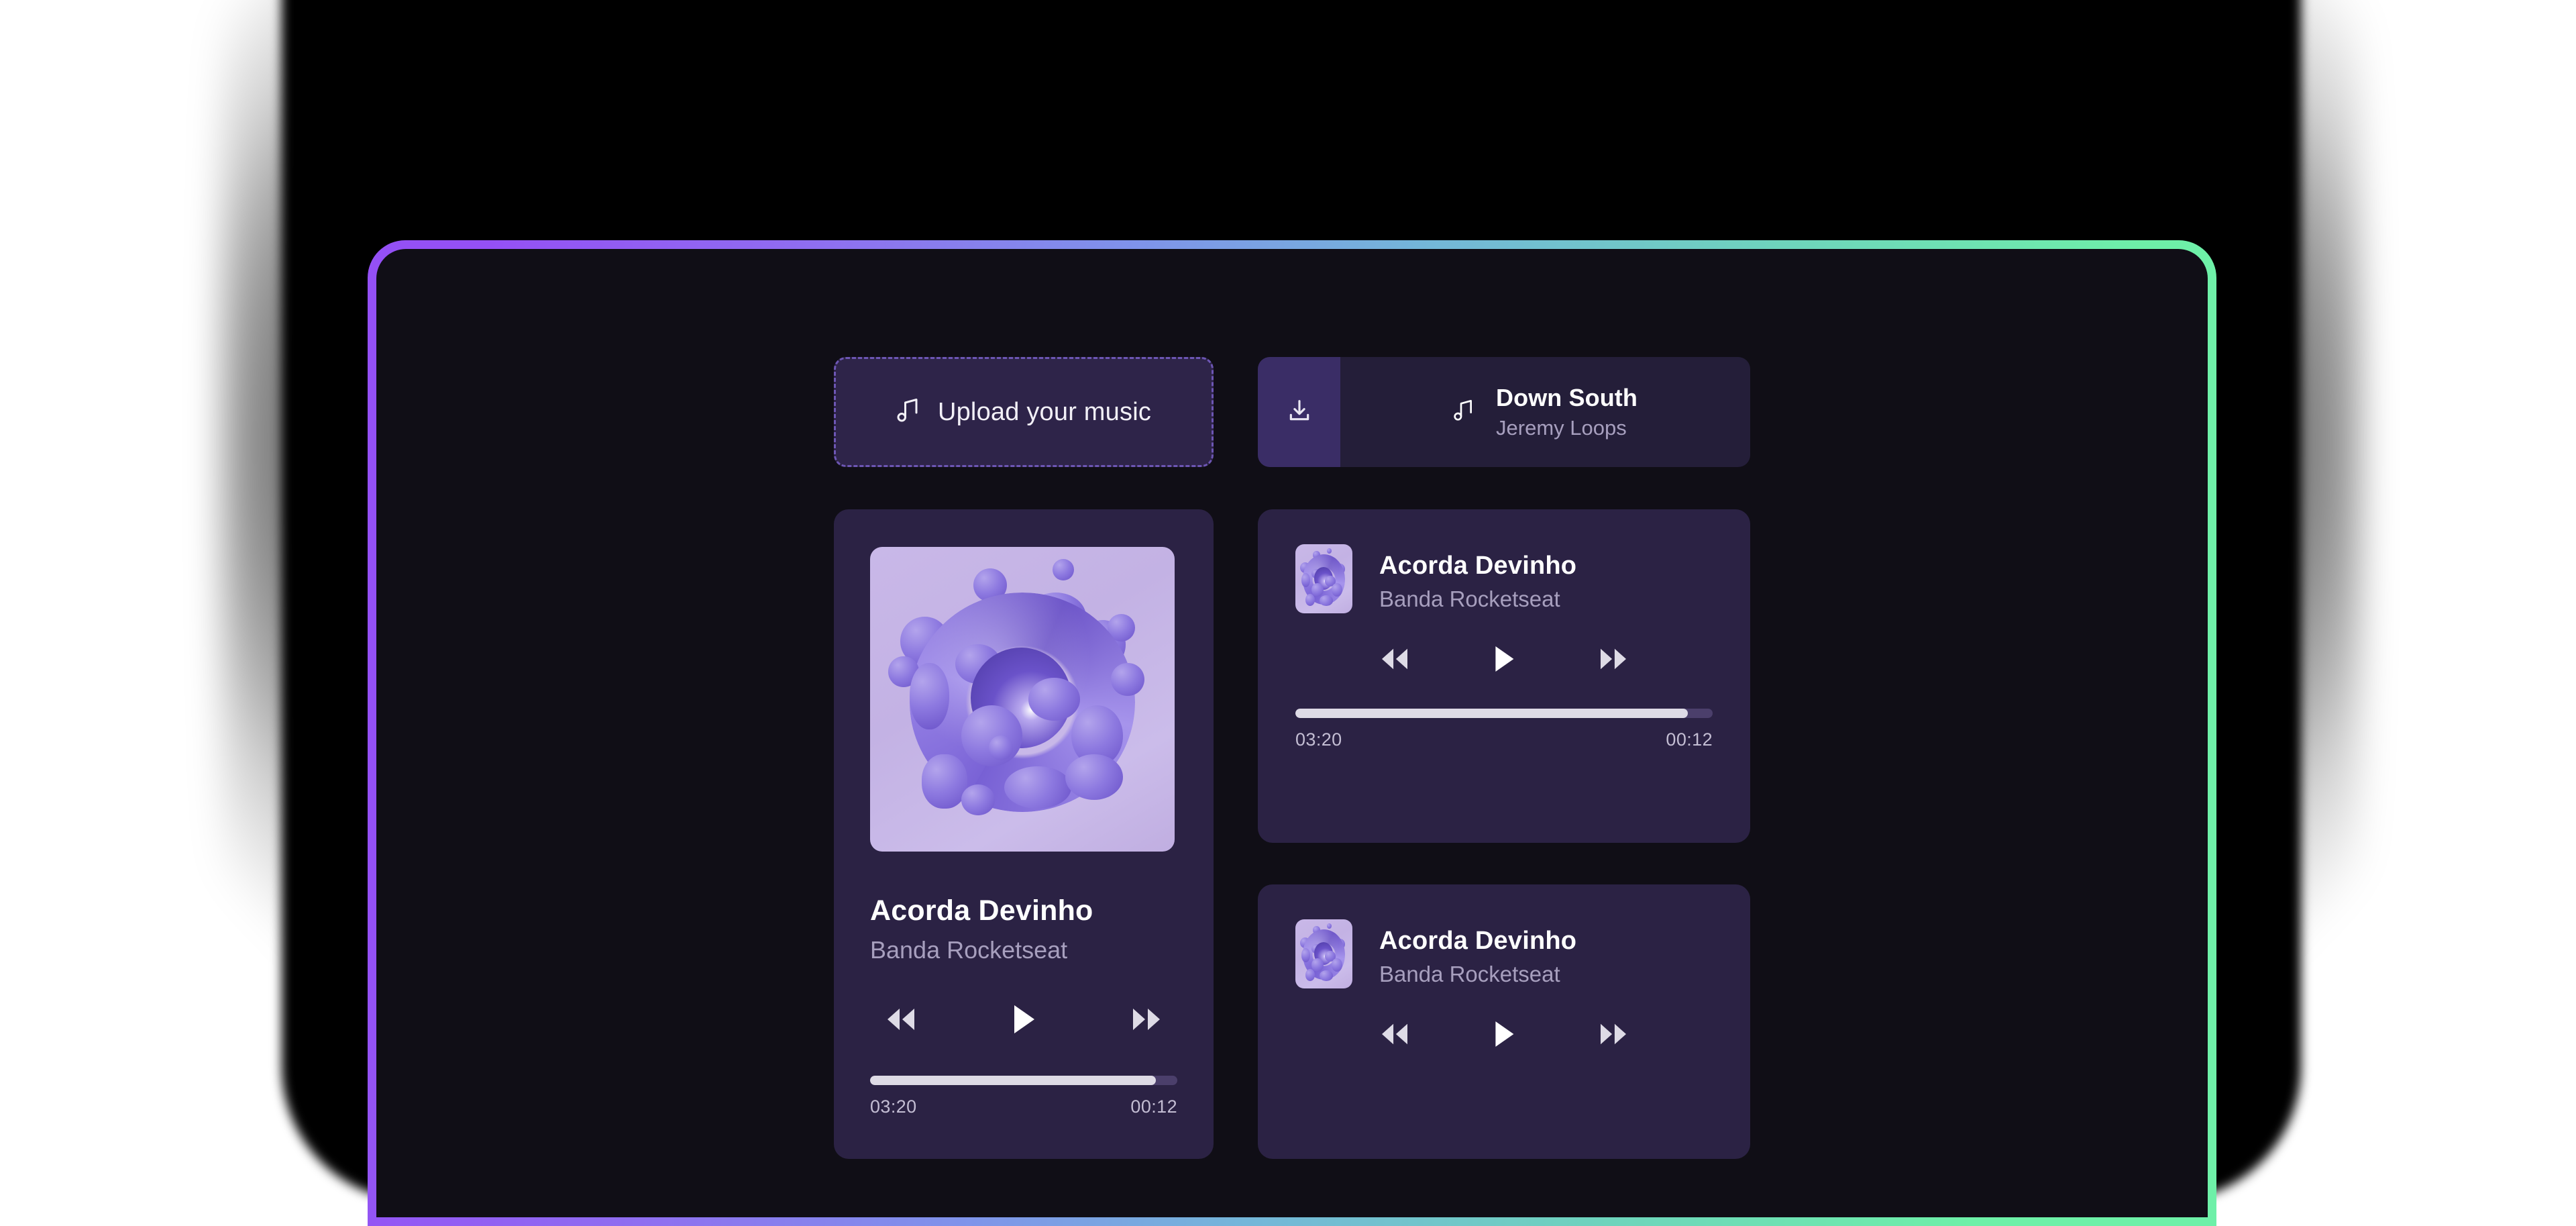 Image resolution: width=2576 pixels, height=1226 pixels. I want to click on track-progress-fill, so click(1491, 713).